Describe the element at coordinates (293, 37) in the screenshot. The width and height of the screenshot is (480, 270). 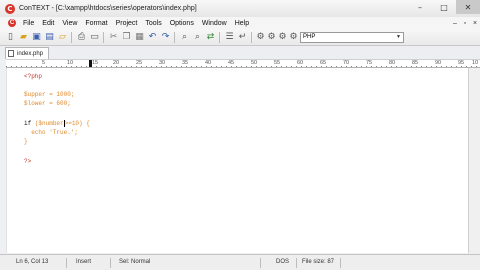
I see `user-tool-4-icon: ⚙` at that location.